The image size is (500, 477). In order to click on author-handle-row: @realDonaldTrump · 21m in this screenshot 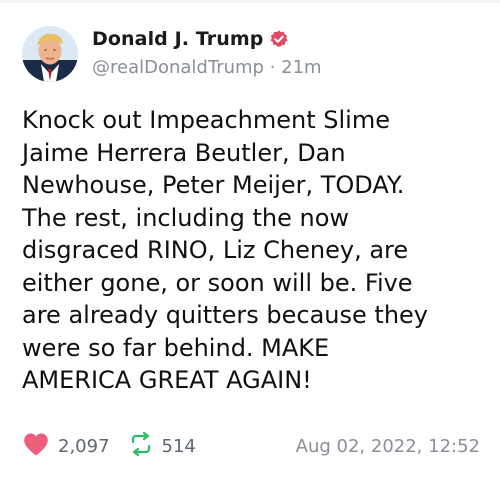, I will do `click(207, 67)`.